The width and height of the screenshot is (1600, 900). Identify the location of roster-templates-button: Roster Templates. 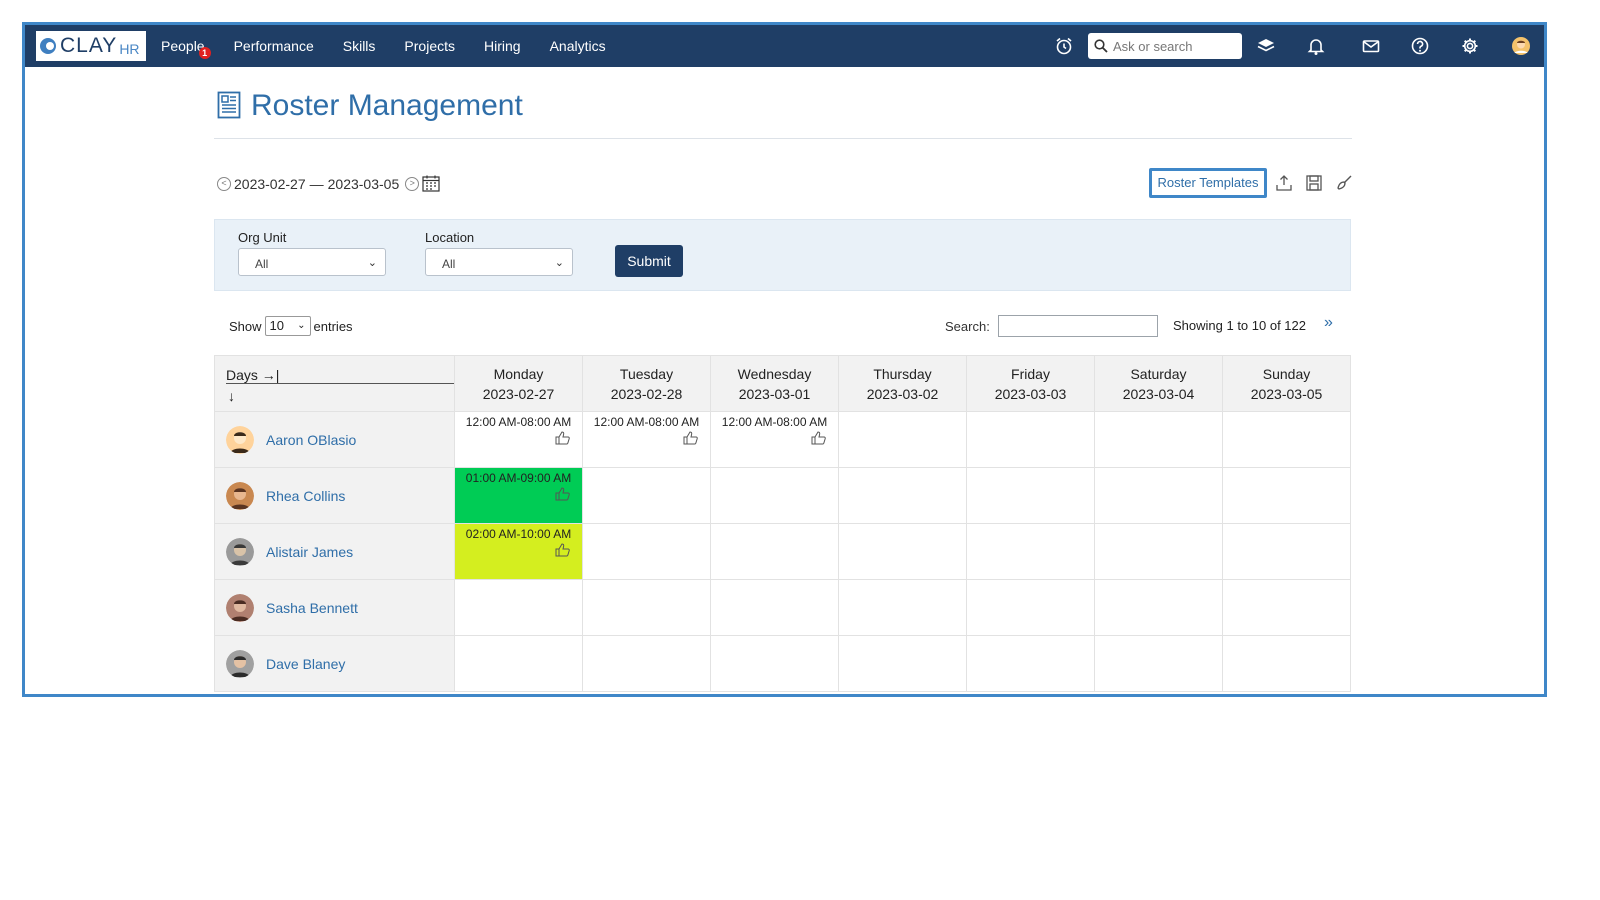
(1208, 183).